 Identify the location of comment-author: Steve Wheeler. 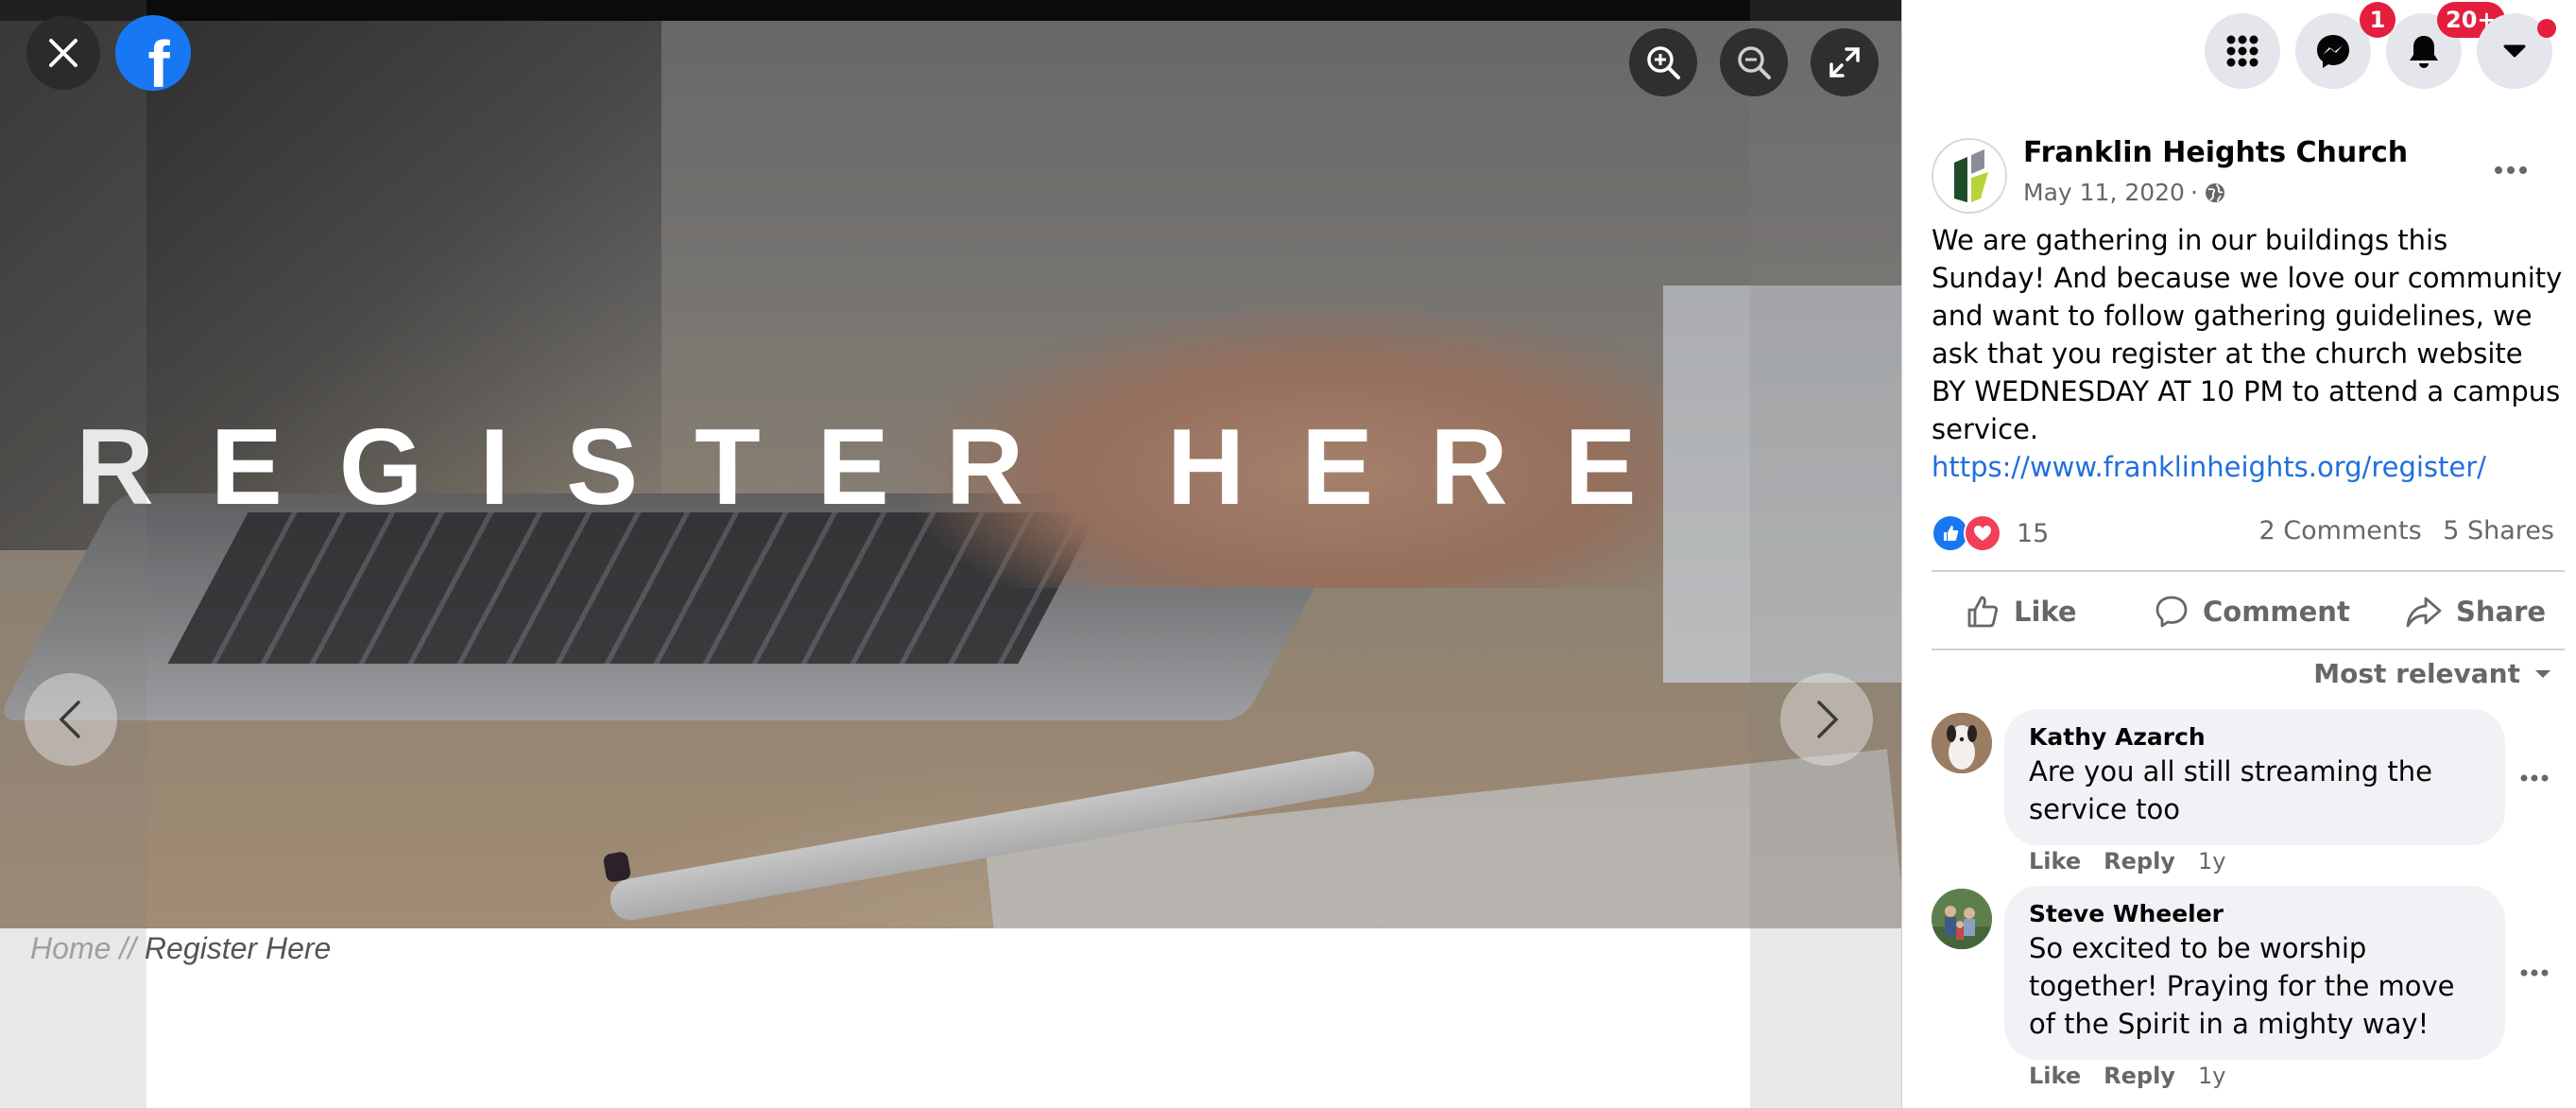
(2255, 914).